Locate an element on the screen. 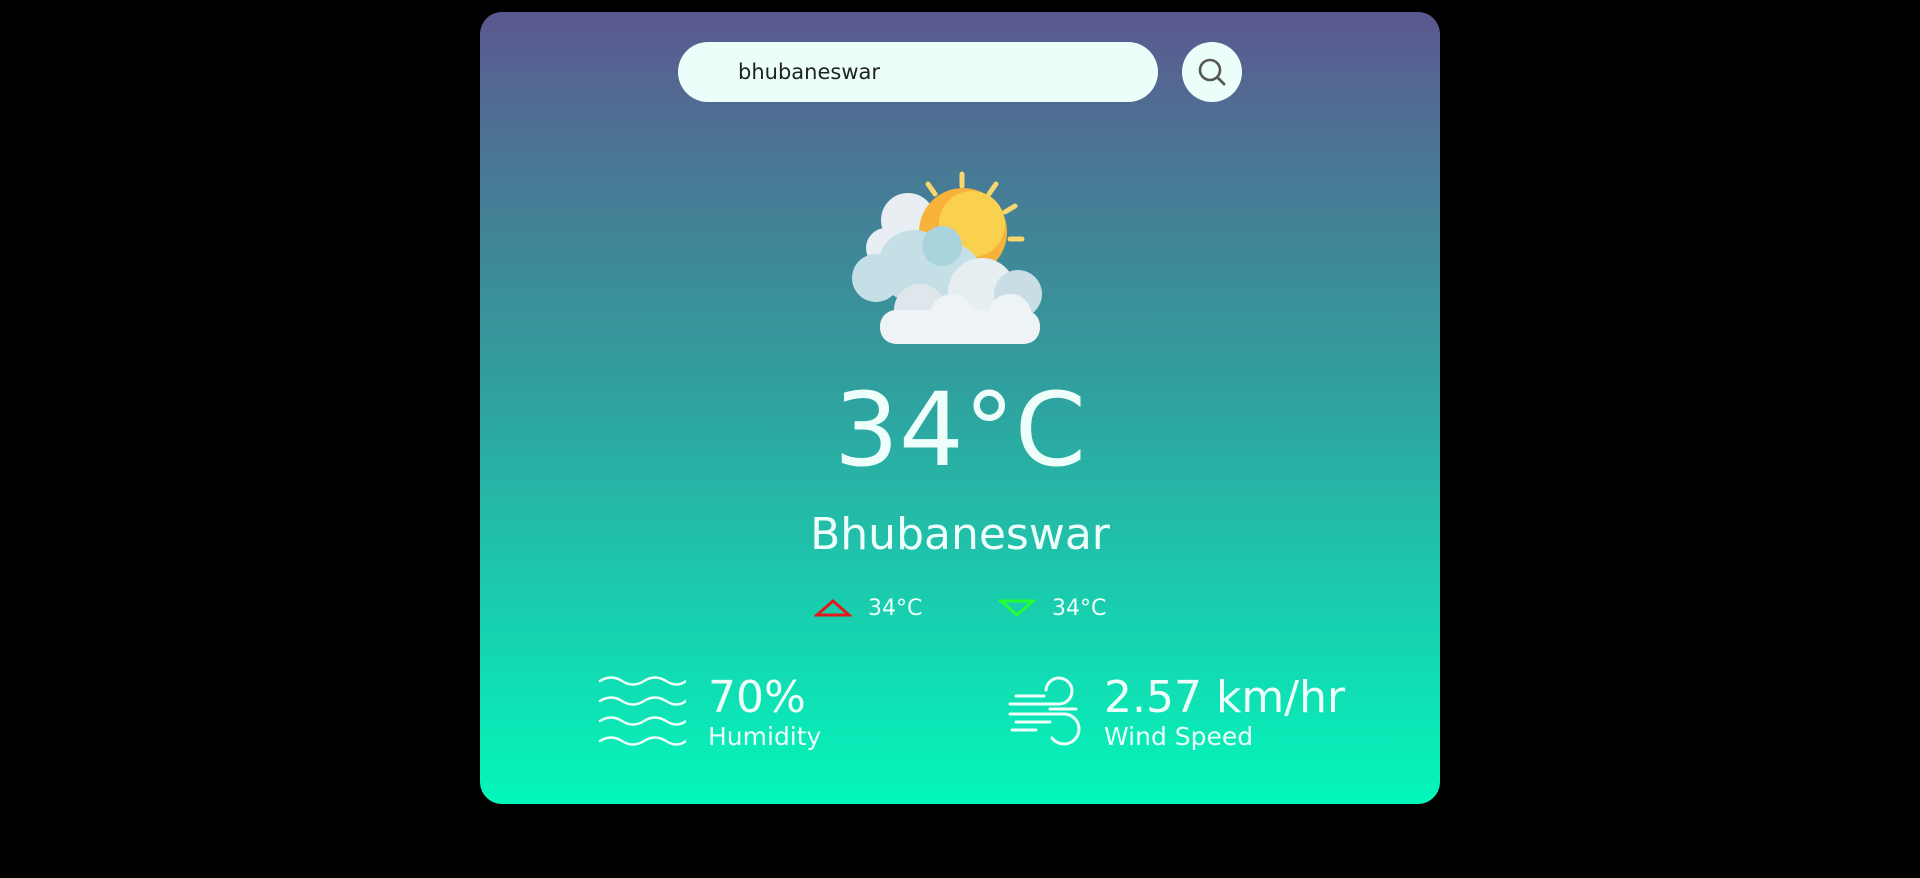  humidity-value: 70% is located at coordinates (757, 697).